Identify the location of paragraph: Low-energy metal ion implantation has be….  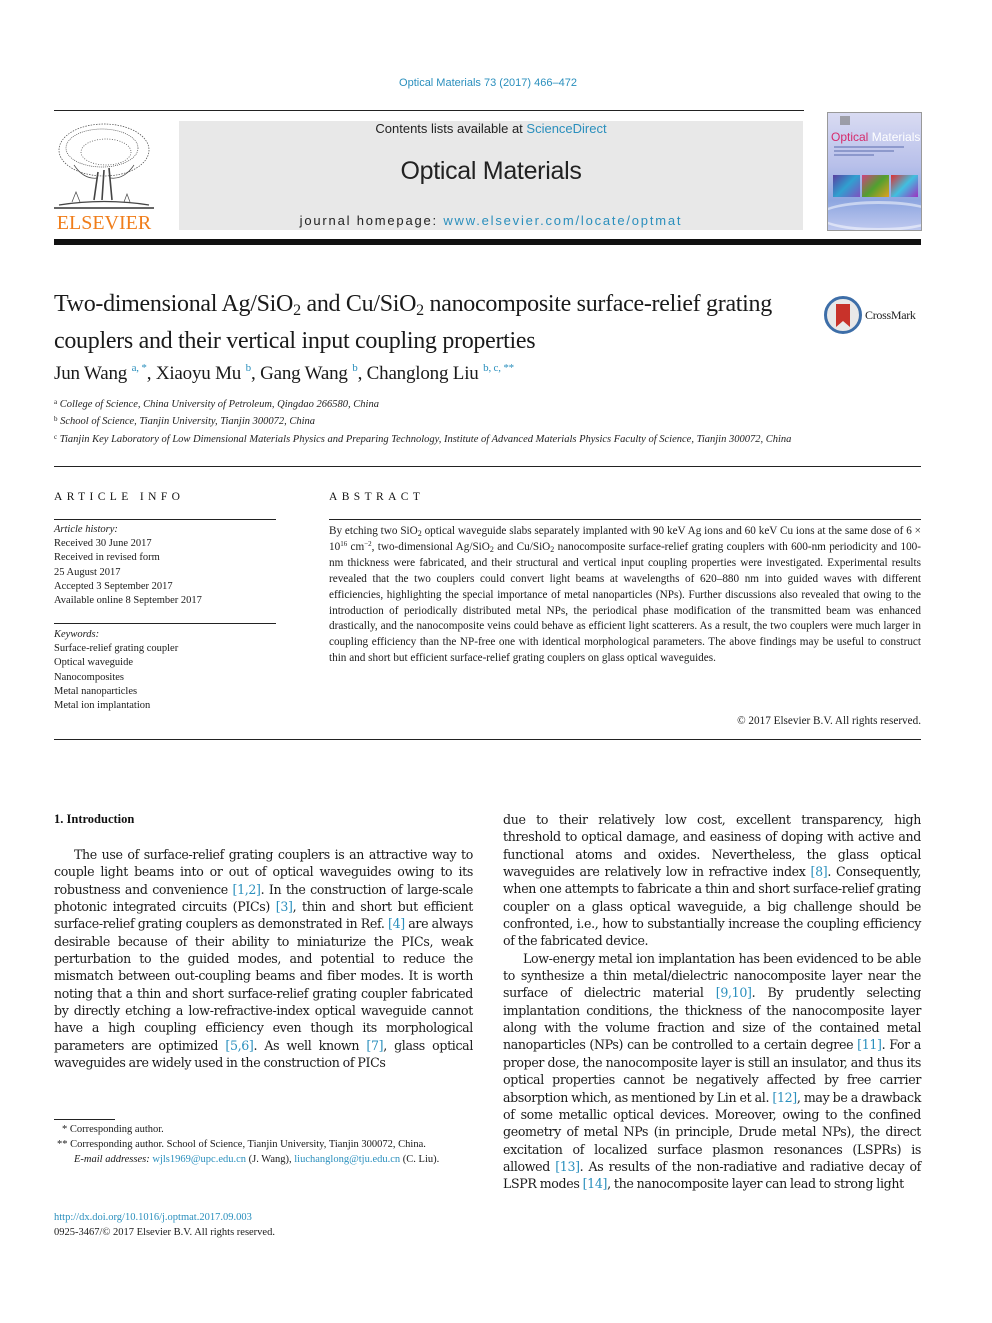
(712, 1071).